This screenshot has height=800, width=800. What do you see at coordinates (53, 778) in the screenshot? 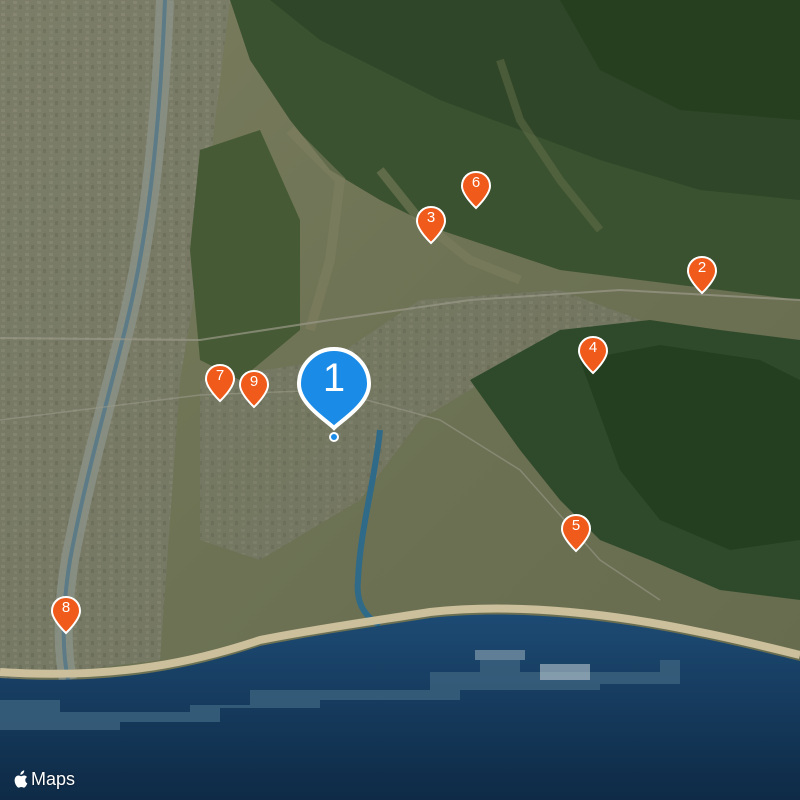
I see `maps-logo-text: Maps` at bounding box center [53, 778].